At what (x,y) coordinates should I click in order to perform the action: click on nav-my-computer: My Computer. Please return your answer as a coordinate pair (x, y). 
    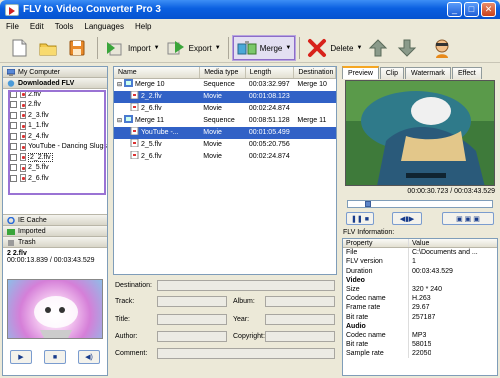
    Looking at the image, I should click on (55, 72).